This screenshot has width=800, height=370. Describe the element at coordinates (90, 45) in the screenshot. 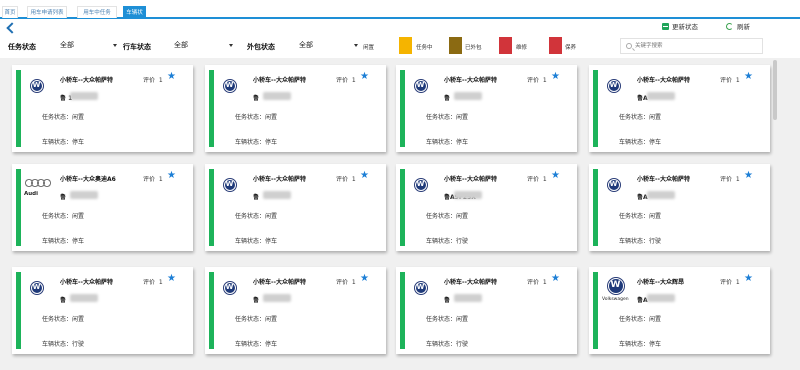

I see `task-status-select: 全部` at that location.